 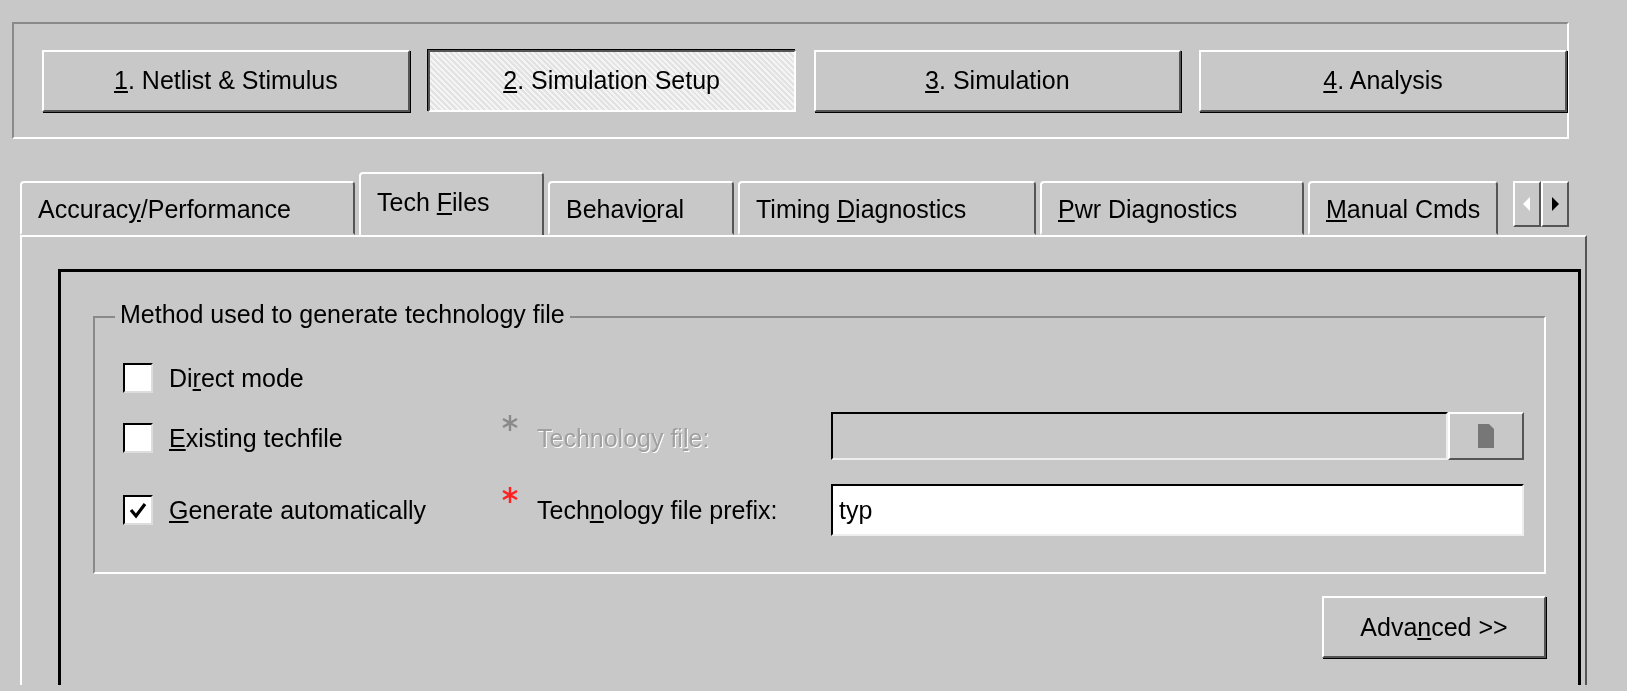 I want to click on tab: Pwr Diagnostics, so click(x=1172, y=208).